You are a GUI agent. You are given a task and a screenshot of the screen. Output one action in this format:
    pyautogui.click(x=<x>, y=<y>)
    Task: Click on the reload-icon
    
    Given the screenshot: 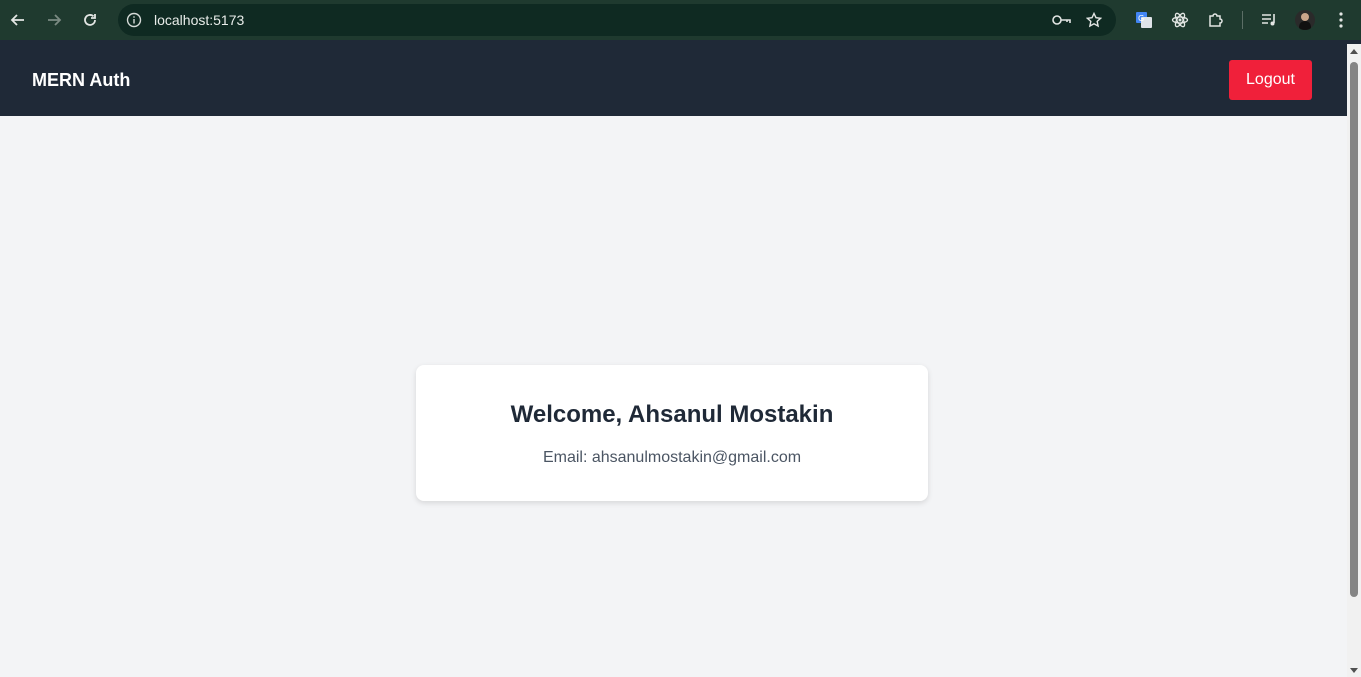 What is the action you would take?
    pyautogui.click(x=90, y=20)
    